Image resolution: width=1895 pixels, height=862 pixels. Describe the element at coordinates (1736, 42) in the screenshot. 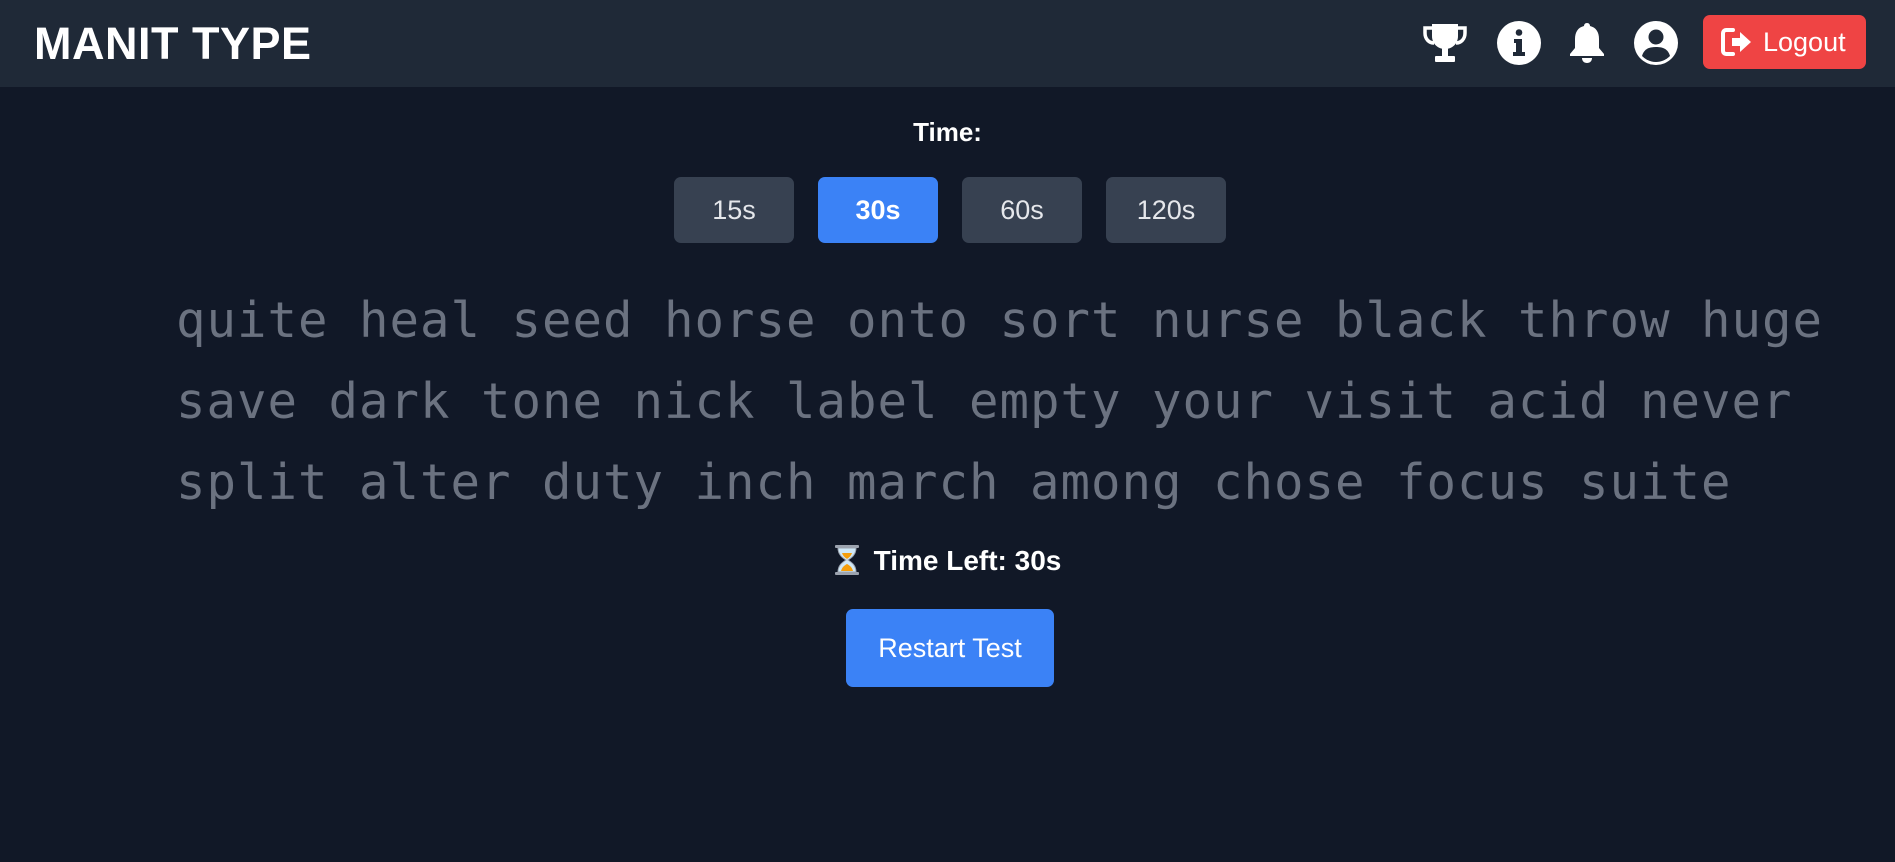

I see `sign-out-icon` at that location.